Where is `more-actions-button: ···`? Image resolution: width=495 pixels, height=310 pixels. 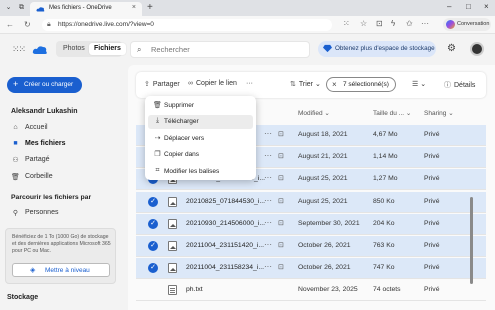
more-actions-button: ··· is located at coordinates (249, 83).